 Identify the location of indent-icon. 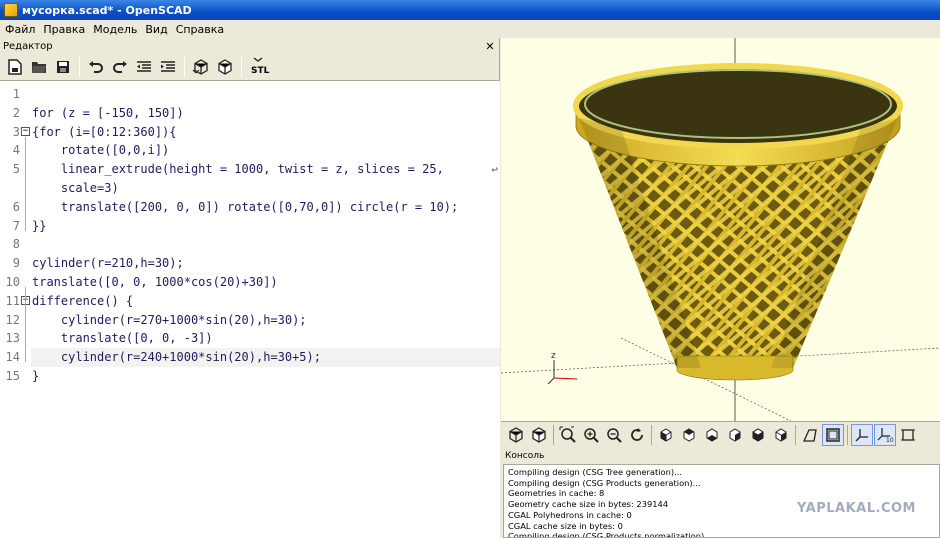
(168, 67).